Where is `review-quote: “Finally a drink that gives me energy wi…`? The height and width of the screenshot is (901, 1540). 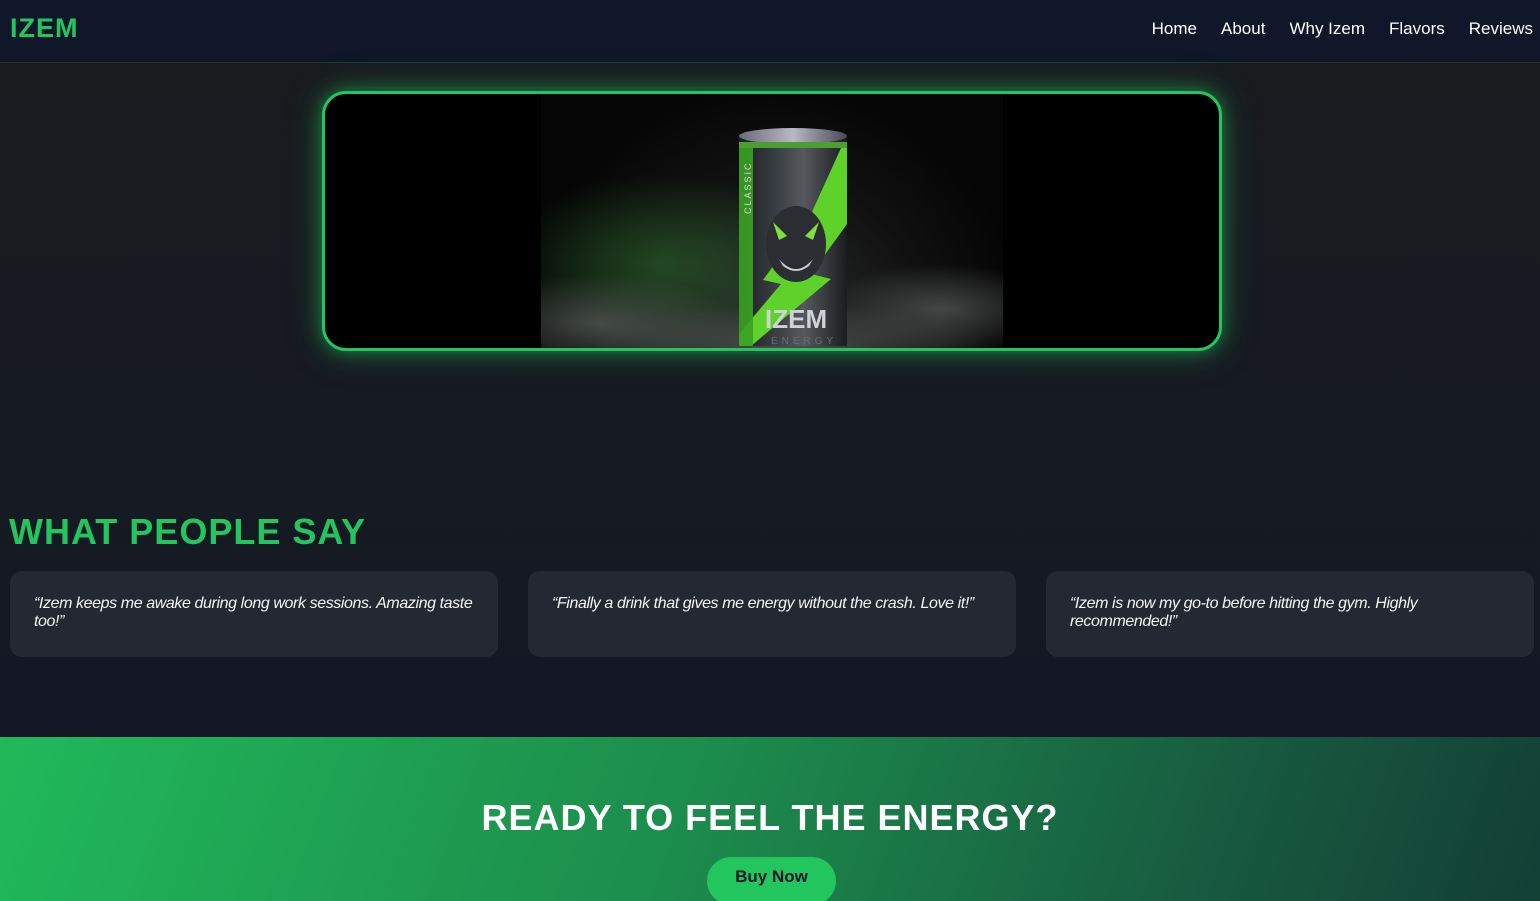
review-quote: “Finally a drink that gives me energy wi… is located at coordinates (763, 603).